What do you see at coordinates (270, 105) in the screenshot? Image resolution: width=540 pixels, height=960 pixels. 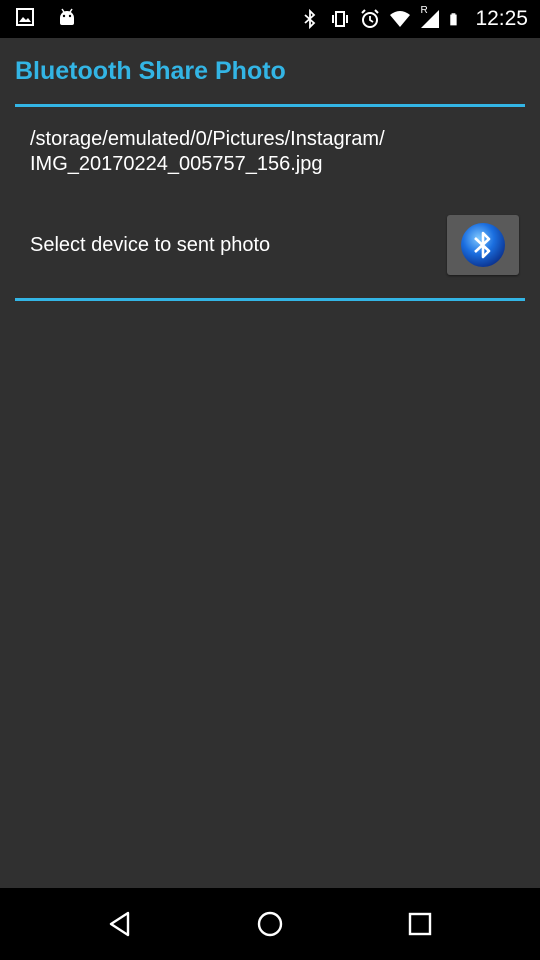 I see `title-divider` at bounding box center [270, 105].